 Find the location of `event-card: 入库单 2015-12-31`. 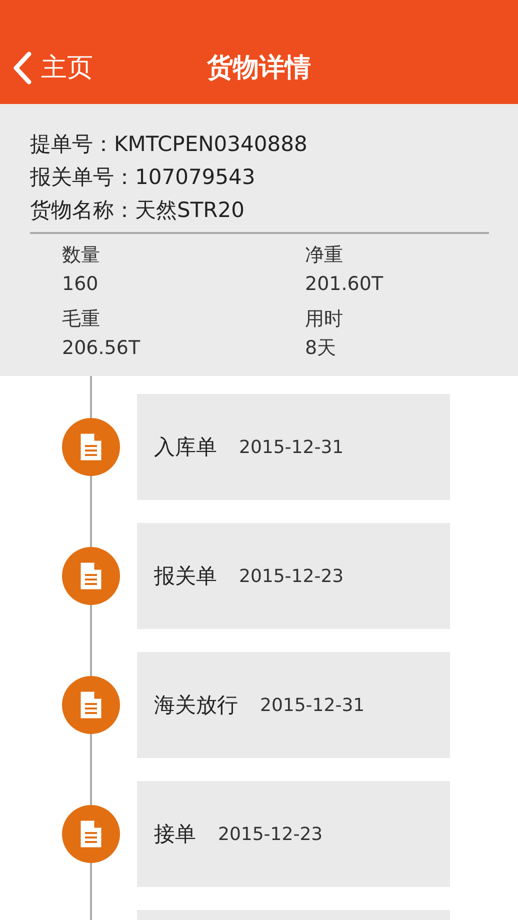

event-card: 入库单 2015-12-31 is located at coordinates (293, 447).